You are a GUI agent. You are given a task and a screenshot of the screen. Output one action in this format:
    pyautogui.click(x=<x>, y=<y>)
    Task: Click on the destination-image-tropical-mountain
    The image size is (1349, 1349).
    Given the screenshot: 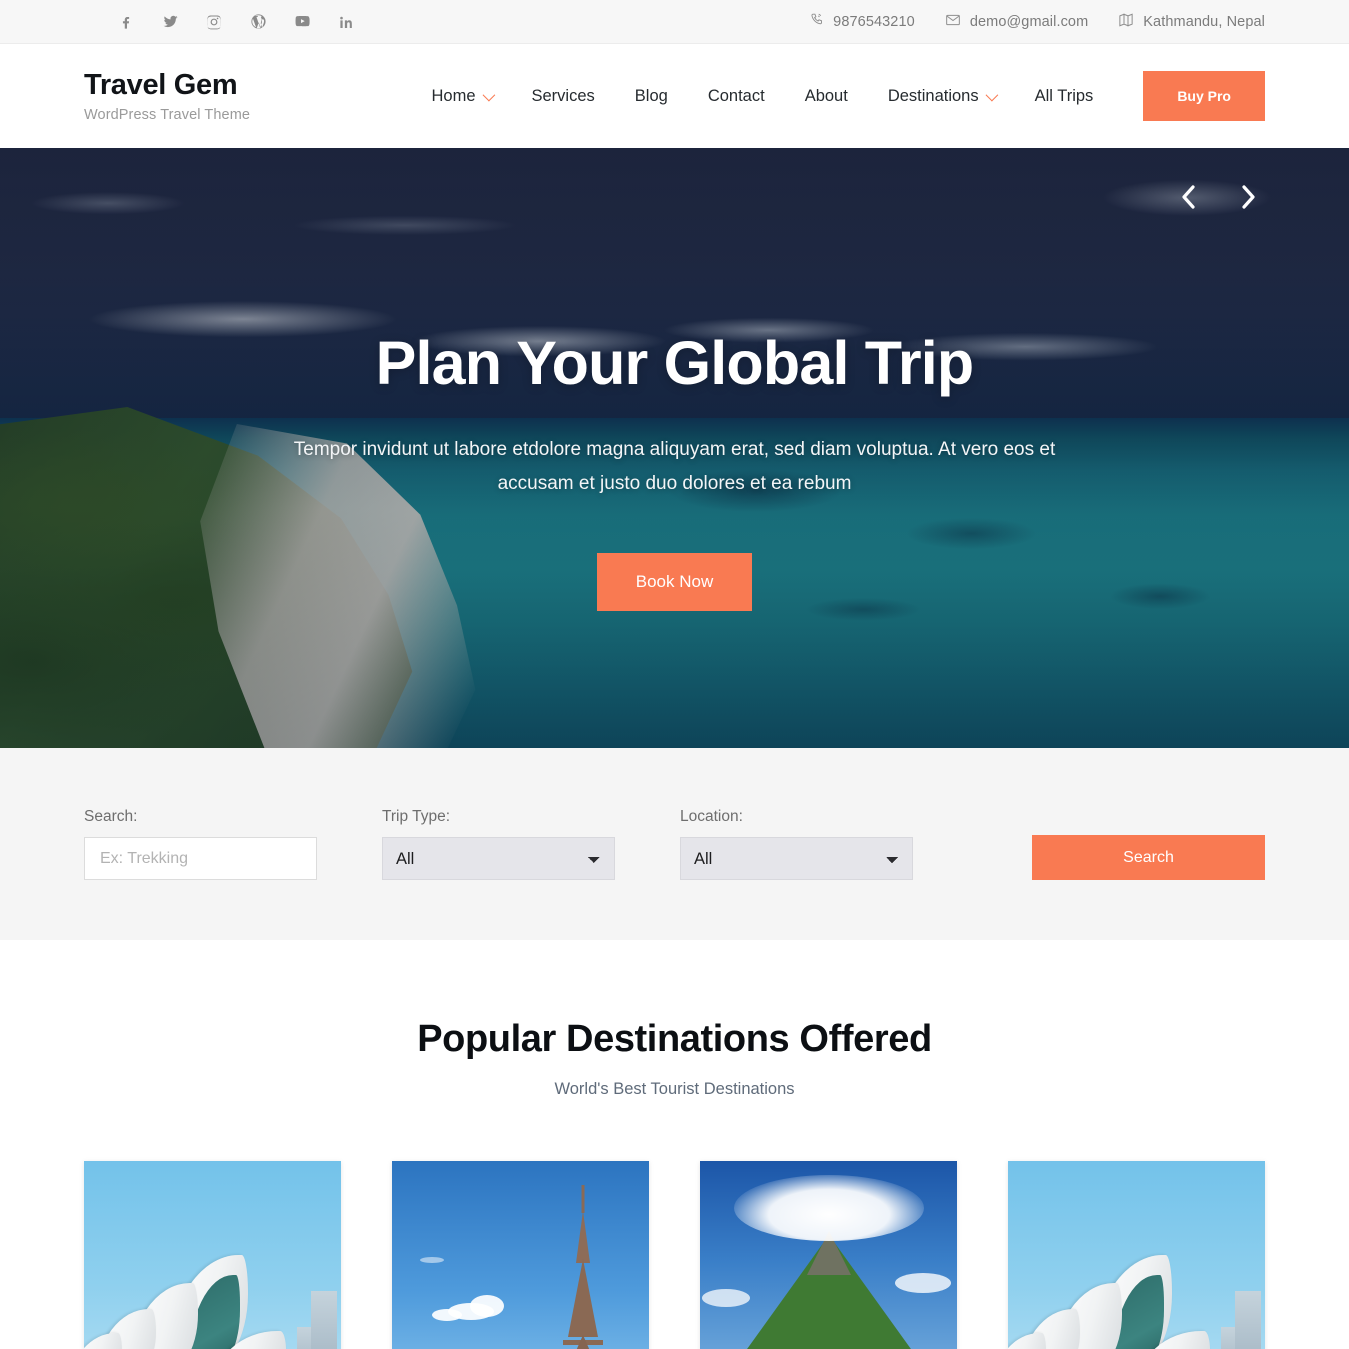 What is the action you would take?
    pyautogui.click(x=828, y=1255)
    